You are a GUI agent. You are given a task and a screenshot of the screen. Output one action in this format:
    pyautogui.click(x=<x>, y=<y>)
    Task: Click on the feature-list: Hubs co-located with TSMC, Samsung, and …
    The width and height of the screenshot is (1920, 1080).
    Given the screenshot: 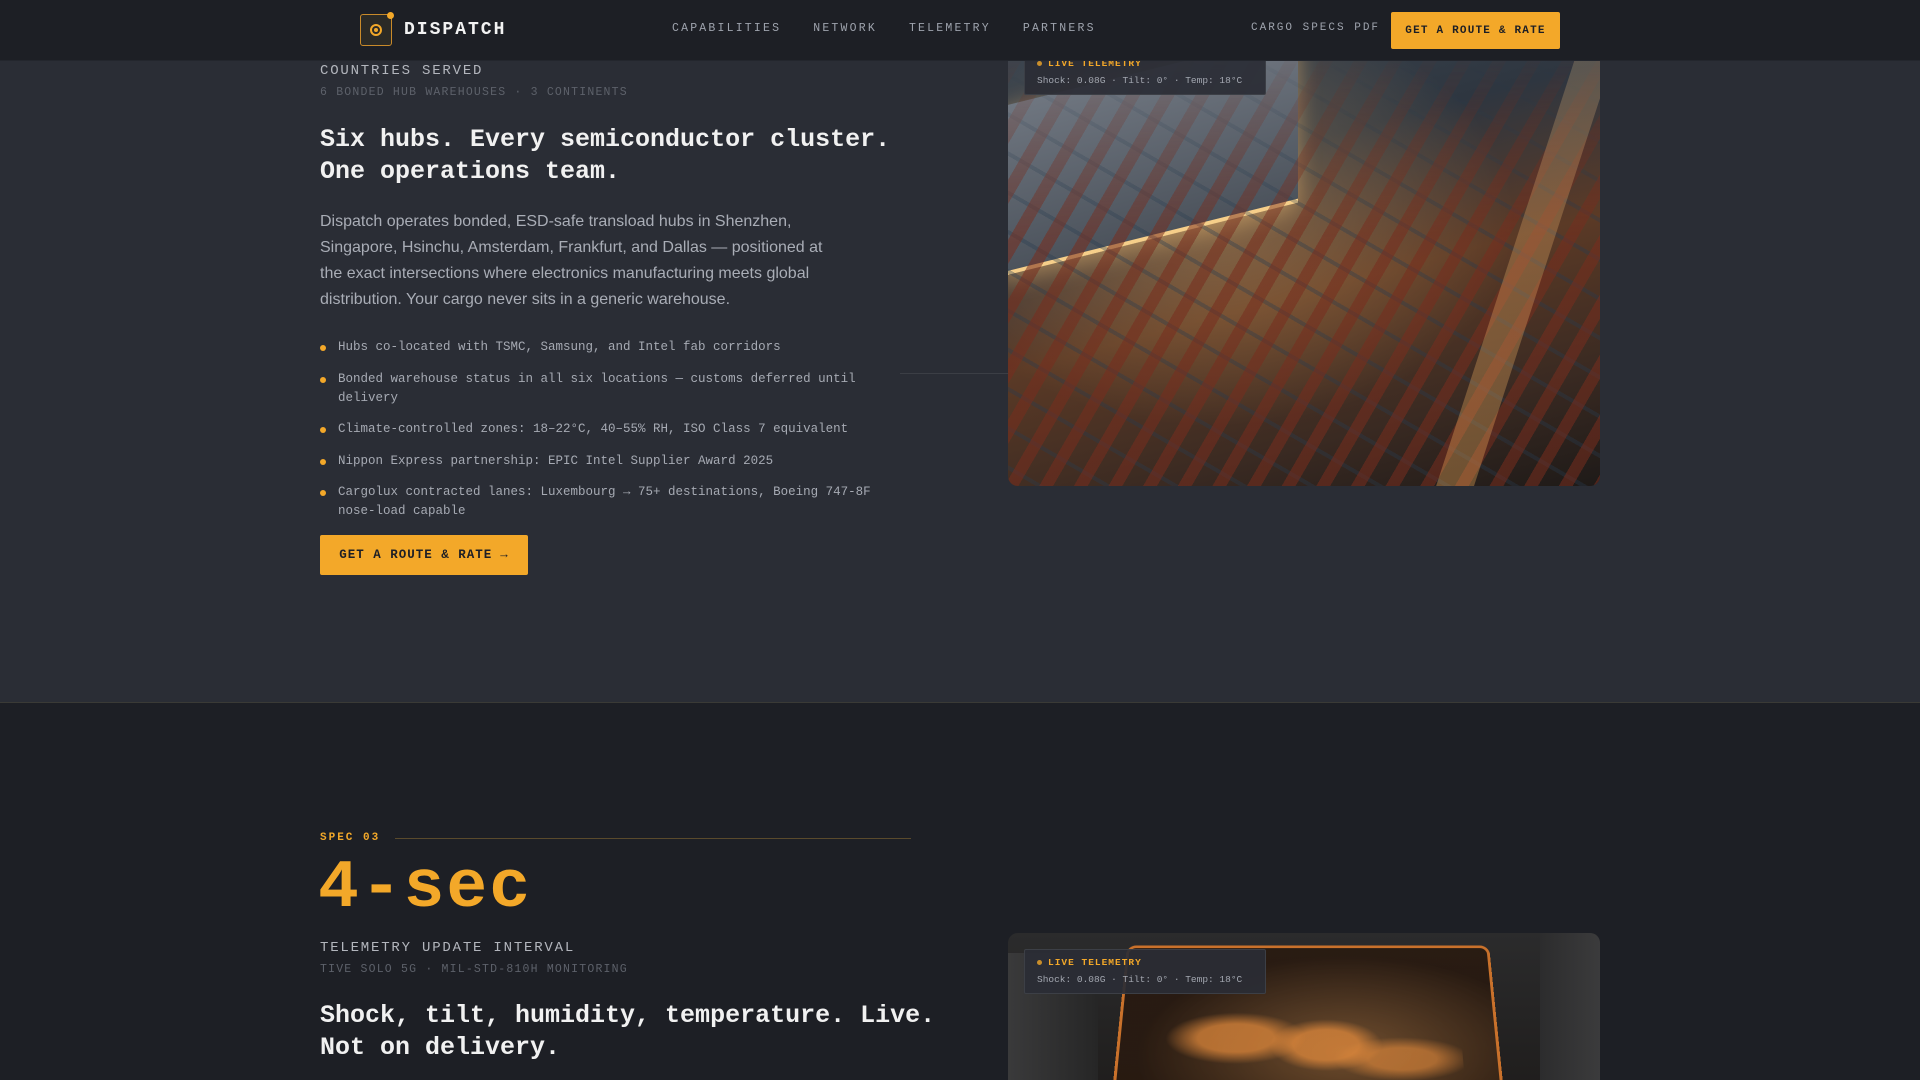 What is the action you would take?
    pyautogui.click(x=610, y=436)
    